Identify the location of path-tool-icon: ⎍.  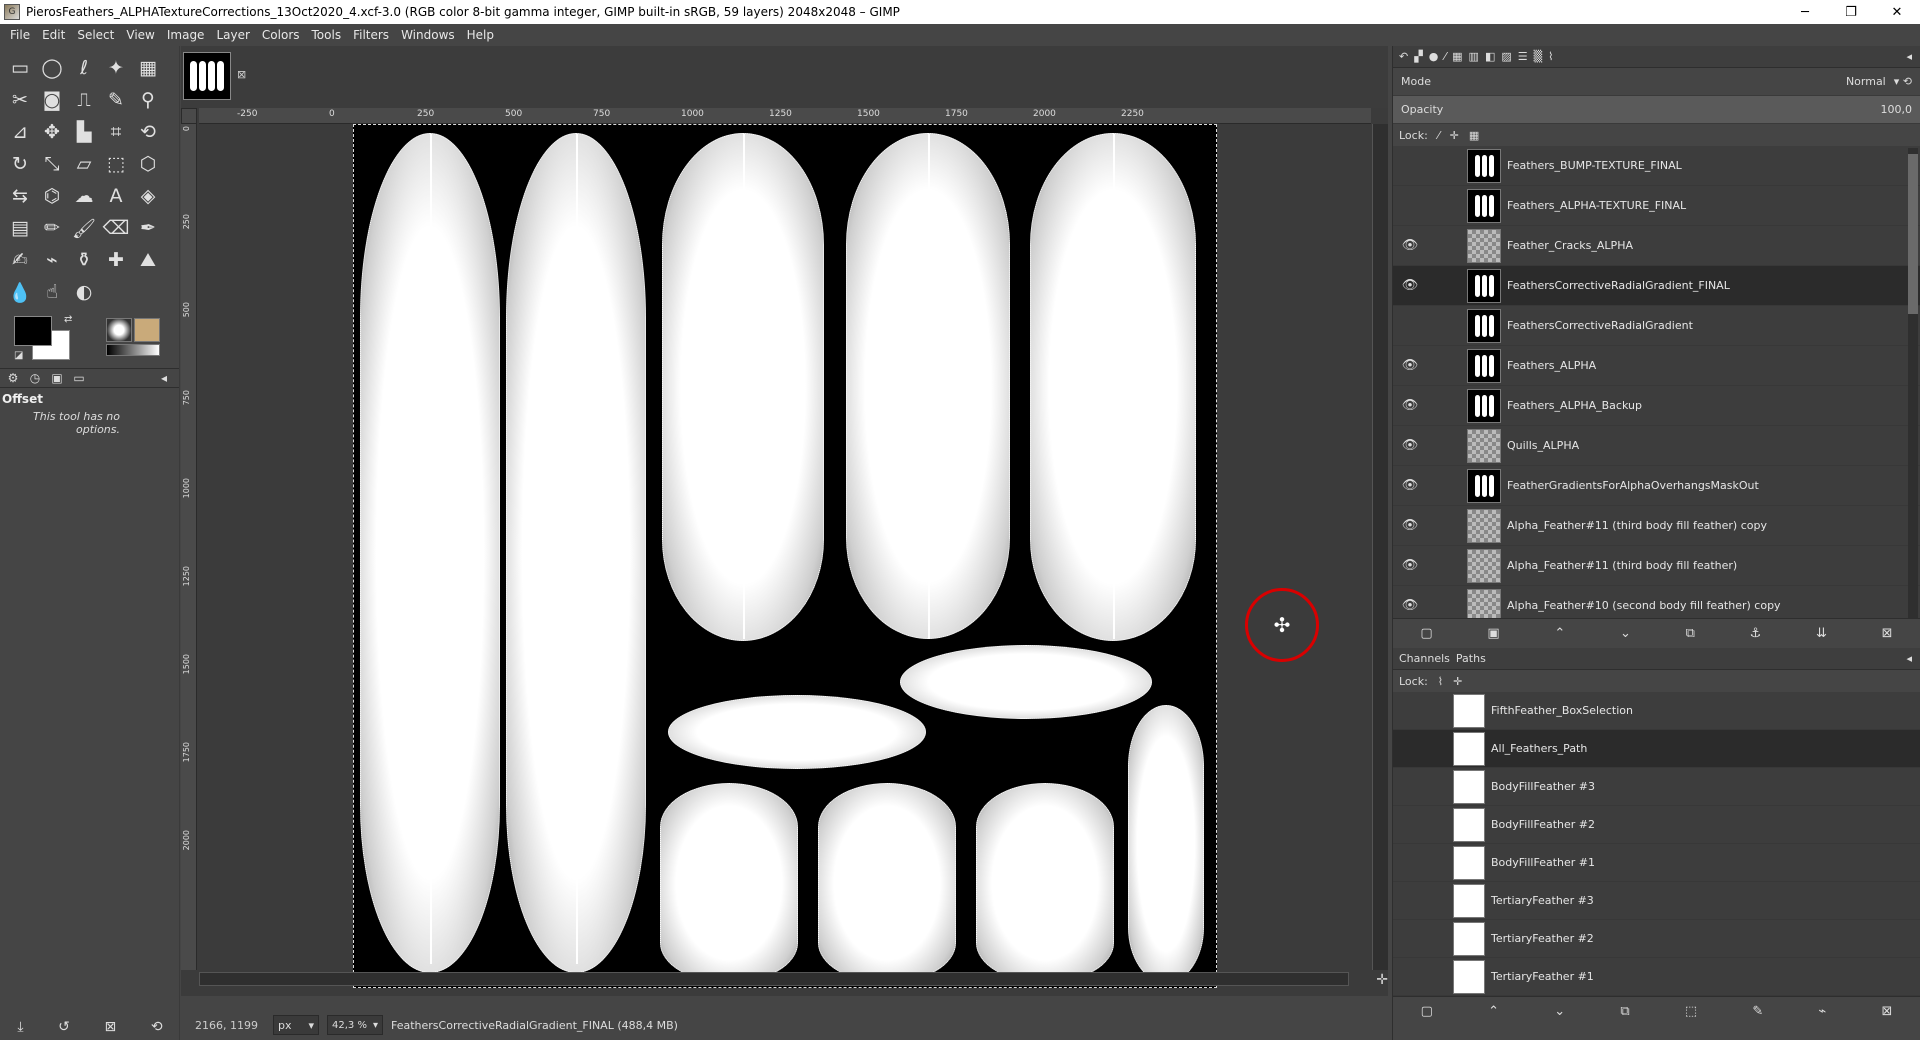
(84, 100).